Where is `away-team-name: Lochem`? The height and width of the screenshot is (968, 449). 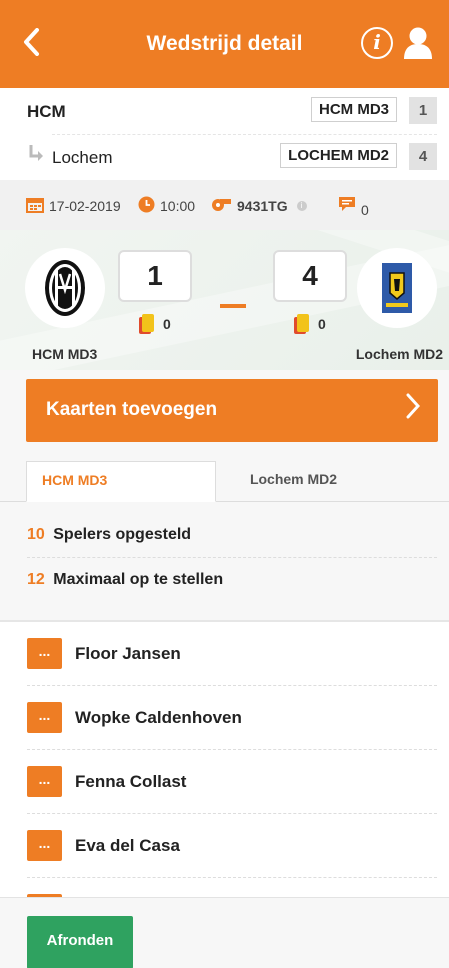
away-team-name: Lochem is located at coordinates (82, 157).